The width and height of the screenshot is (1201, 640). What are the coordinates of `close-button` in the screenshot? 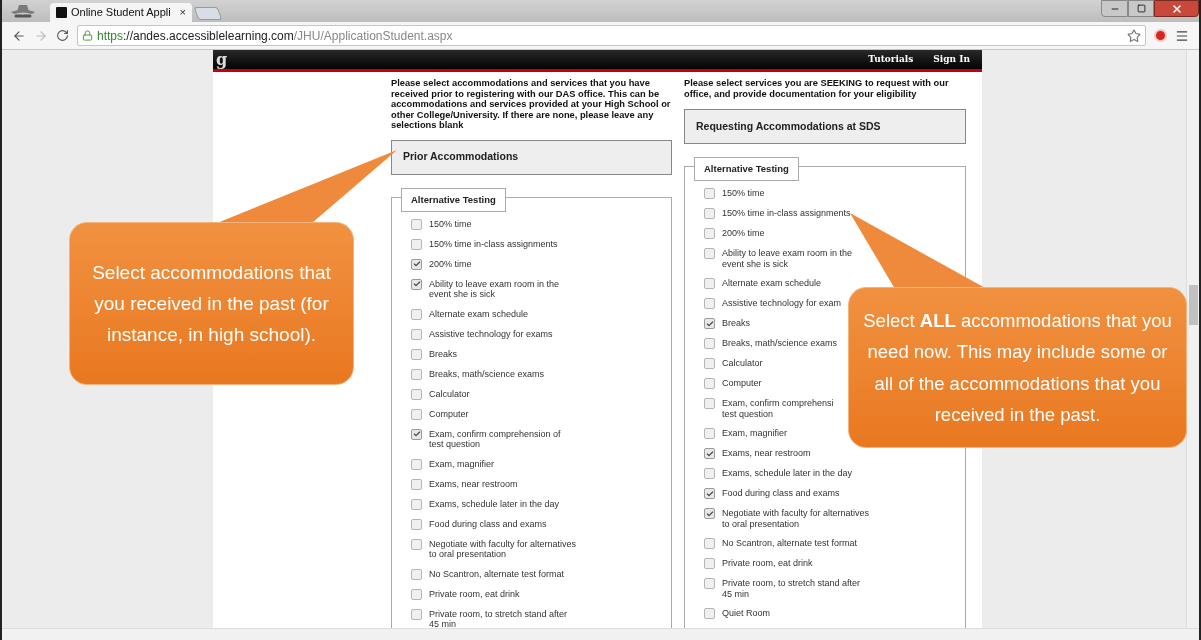 It's located at (1176, 8).